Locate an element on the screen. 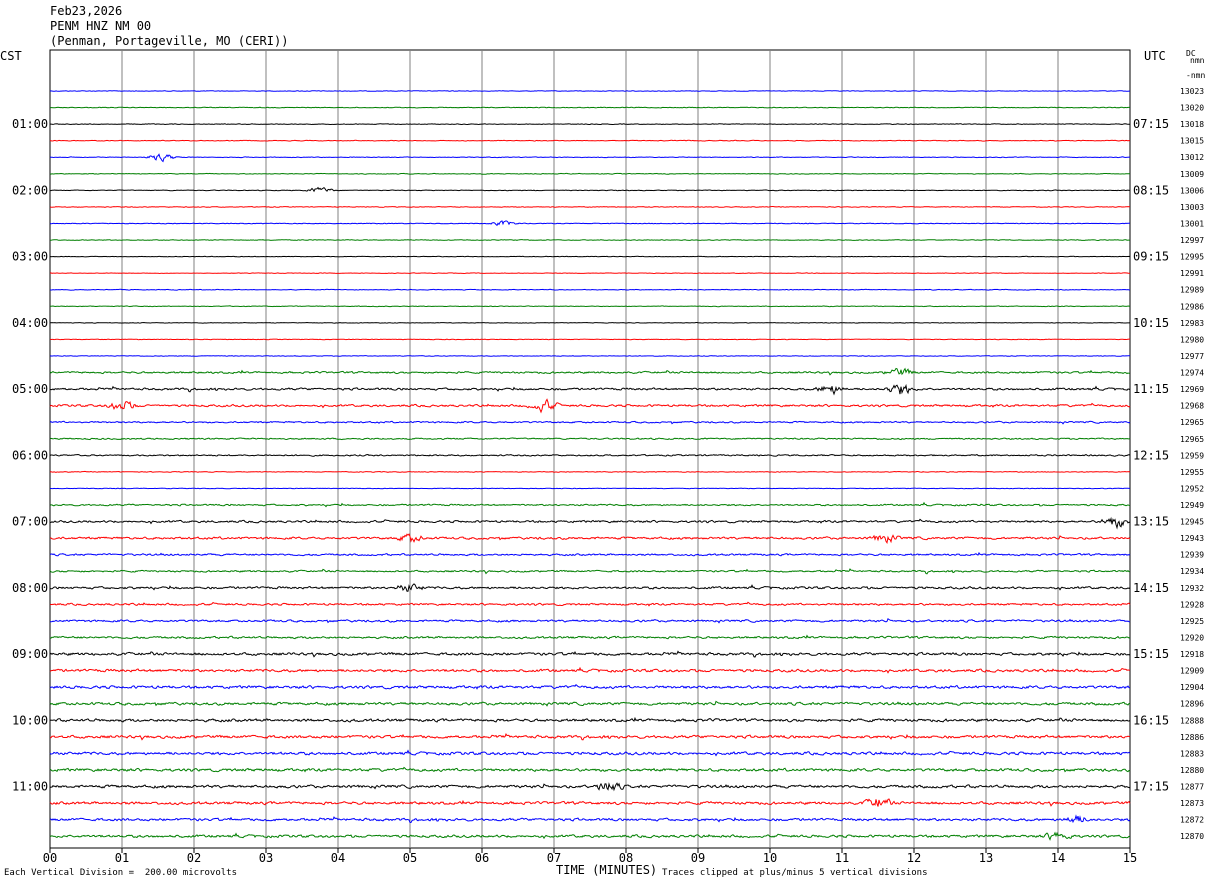 The width and height of the screenshot is (1210, 886). dc-offset-label-16: 12977 is located at coordinates (1192, 356).